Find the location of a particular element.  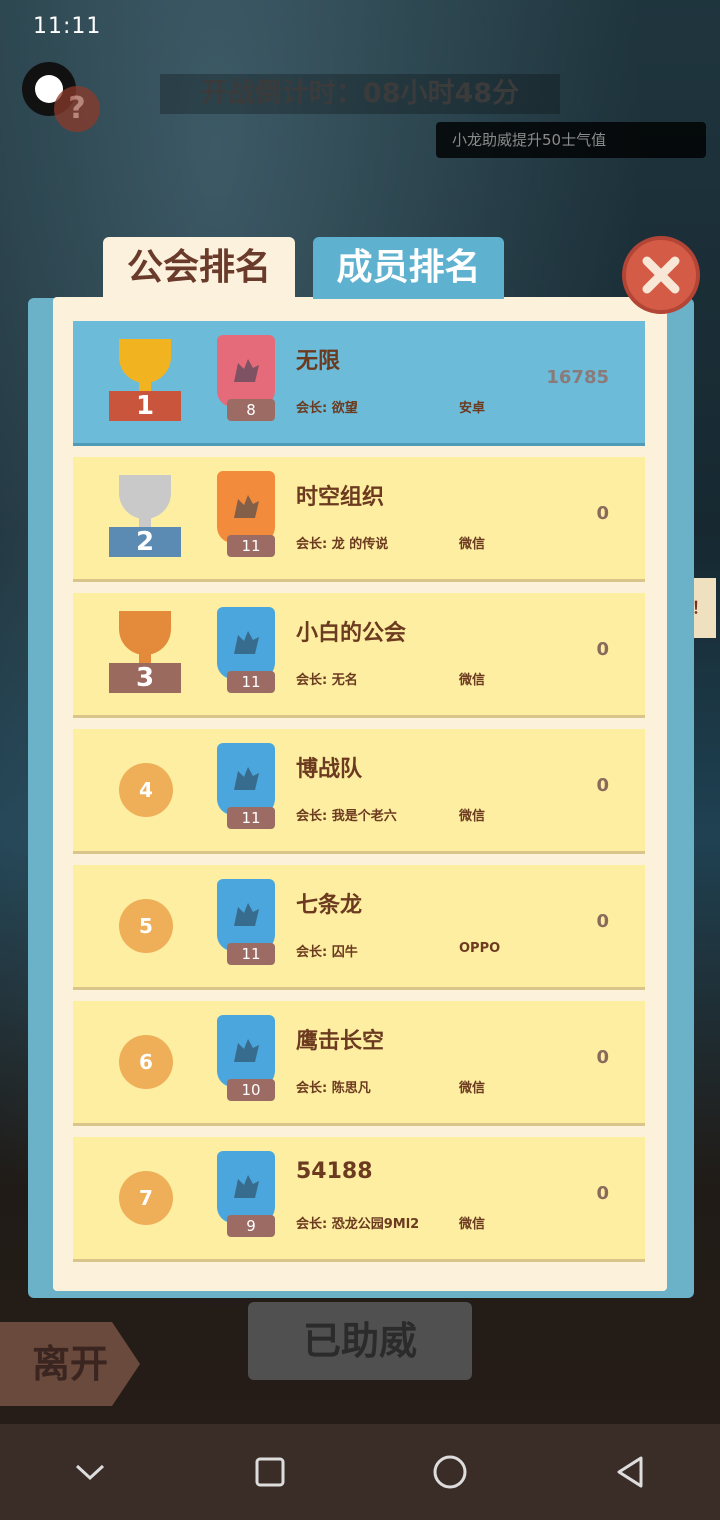

help-icon: ? is located at coordinates (77, 109).